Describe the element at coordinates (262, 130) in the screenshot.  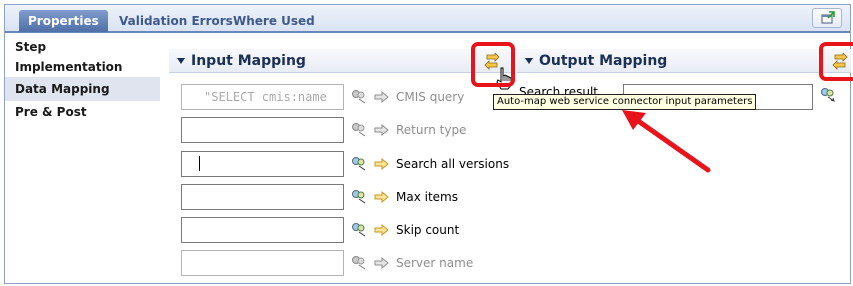
I see `return-type-field` at that location.